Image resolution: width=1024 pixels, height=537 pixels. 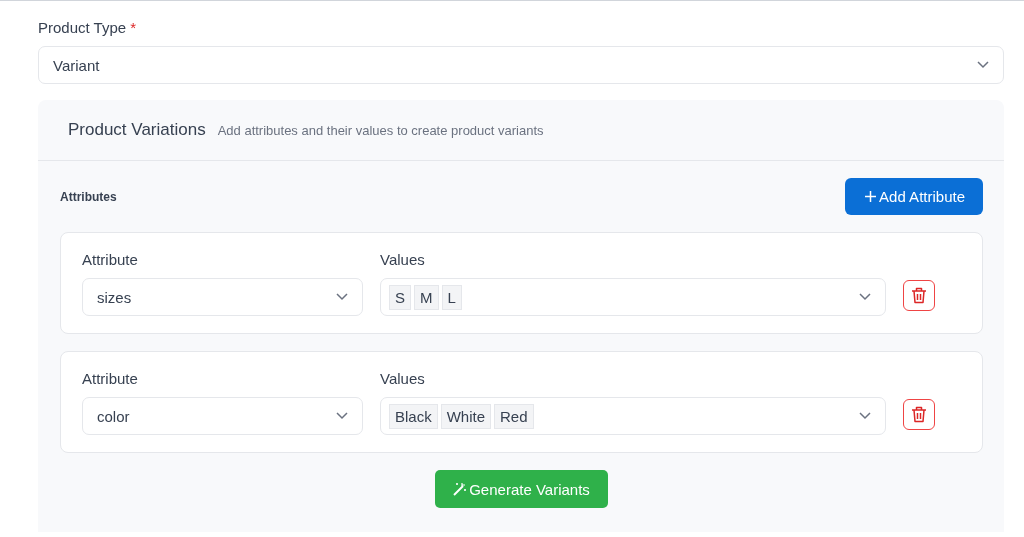 What do you see at coordinates (633, 416) in the screenshot?
I see `values-select: Black White Red` at bounding box center [633, 416].